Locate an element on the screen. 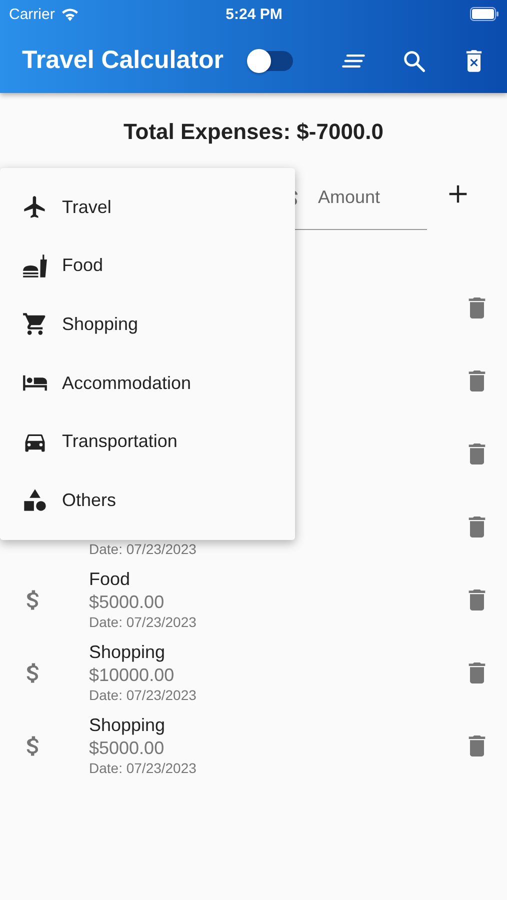  menu-item: Travel is located at coordinates (147, 207).